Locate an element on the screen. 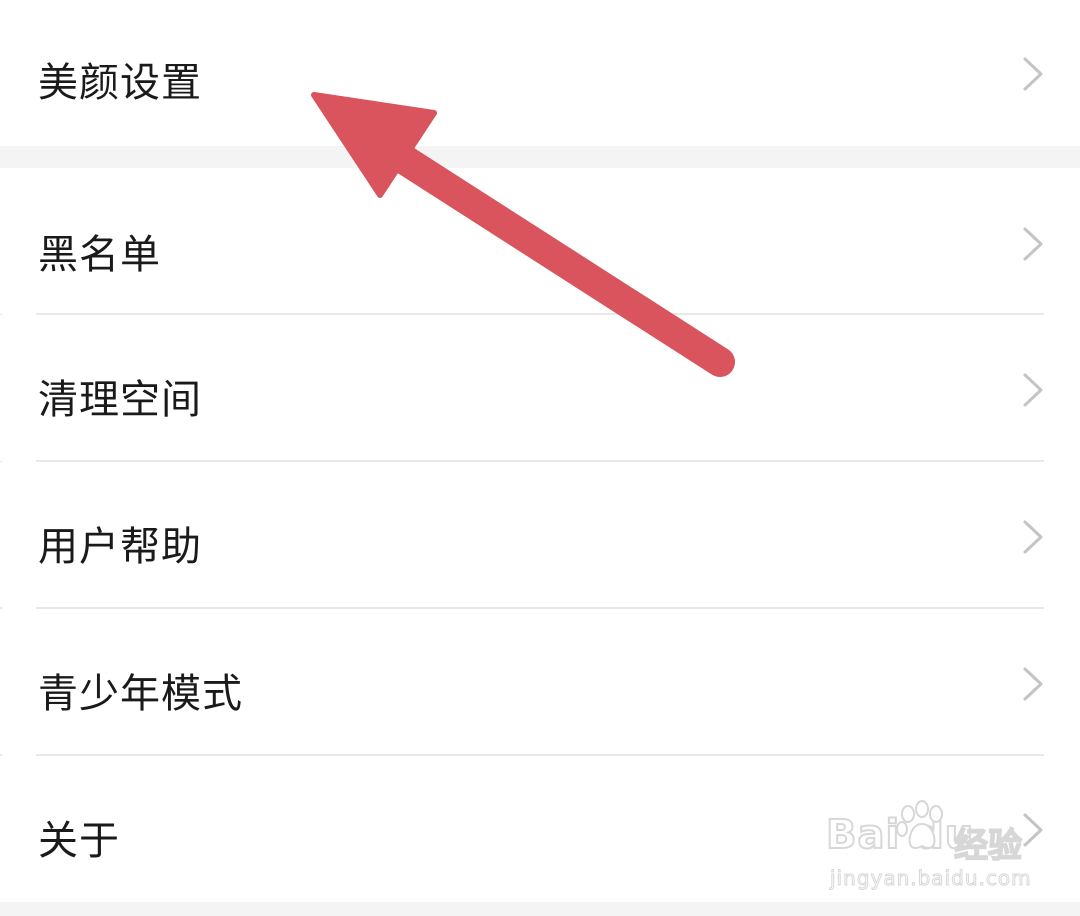  settings-item-label: 清理空间 is located at coordinates (120, 400).